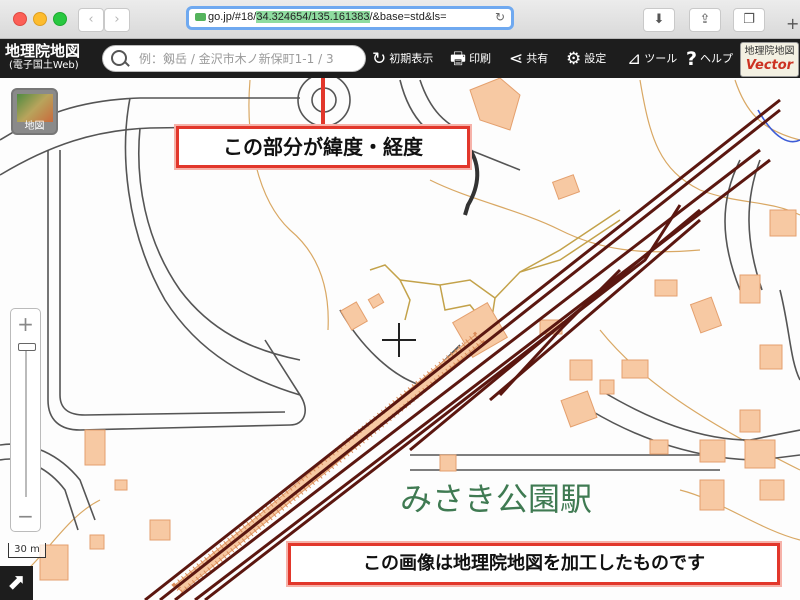 Image resolution: width=800 pixels, height=600 pixels. I want to click on callout-coordinates: この部分が緯度・経度, so click(323, 147).